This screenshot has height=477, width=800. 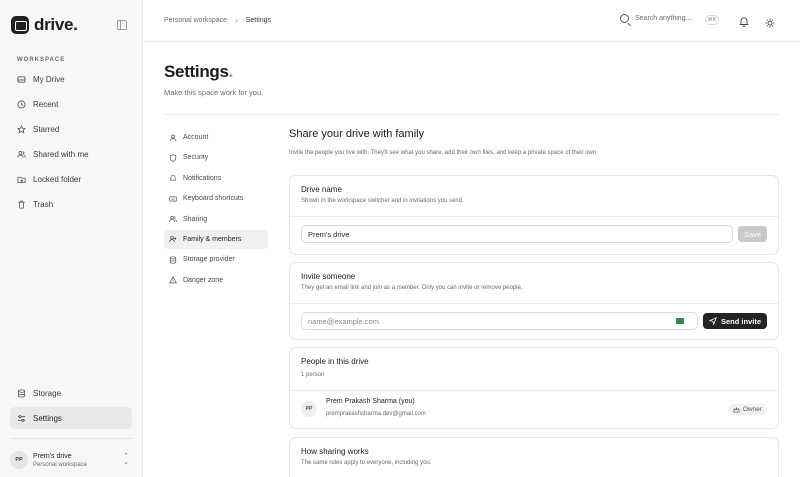 I want to click on settings-nav-label: Keyboard shortcuts, so click(x=213, y=199).